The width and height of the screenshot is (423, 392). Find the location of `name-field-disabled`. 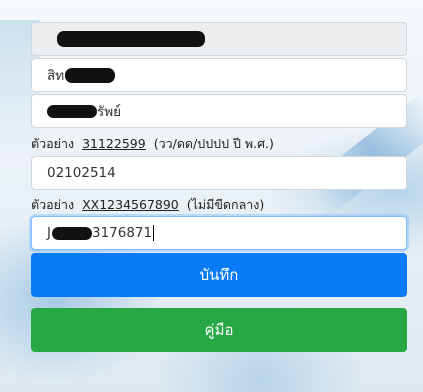

name-field-disabled is located at coordinates (219, 39).